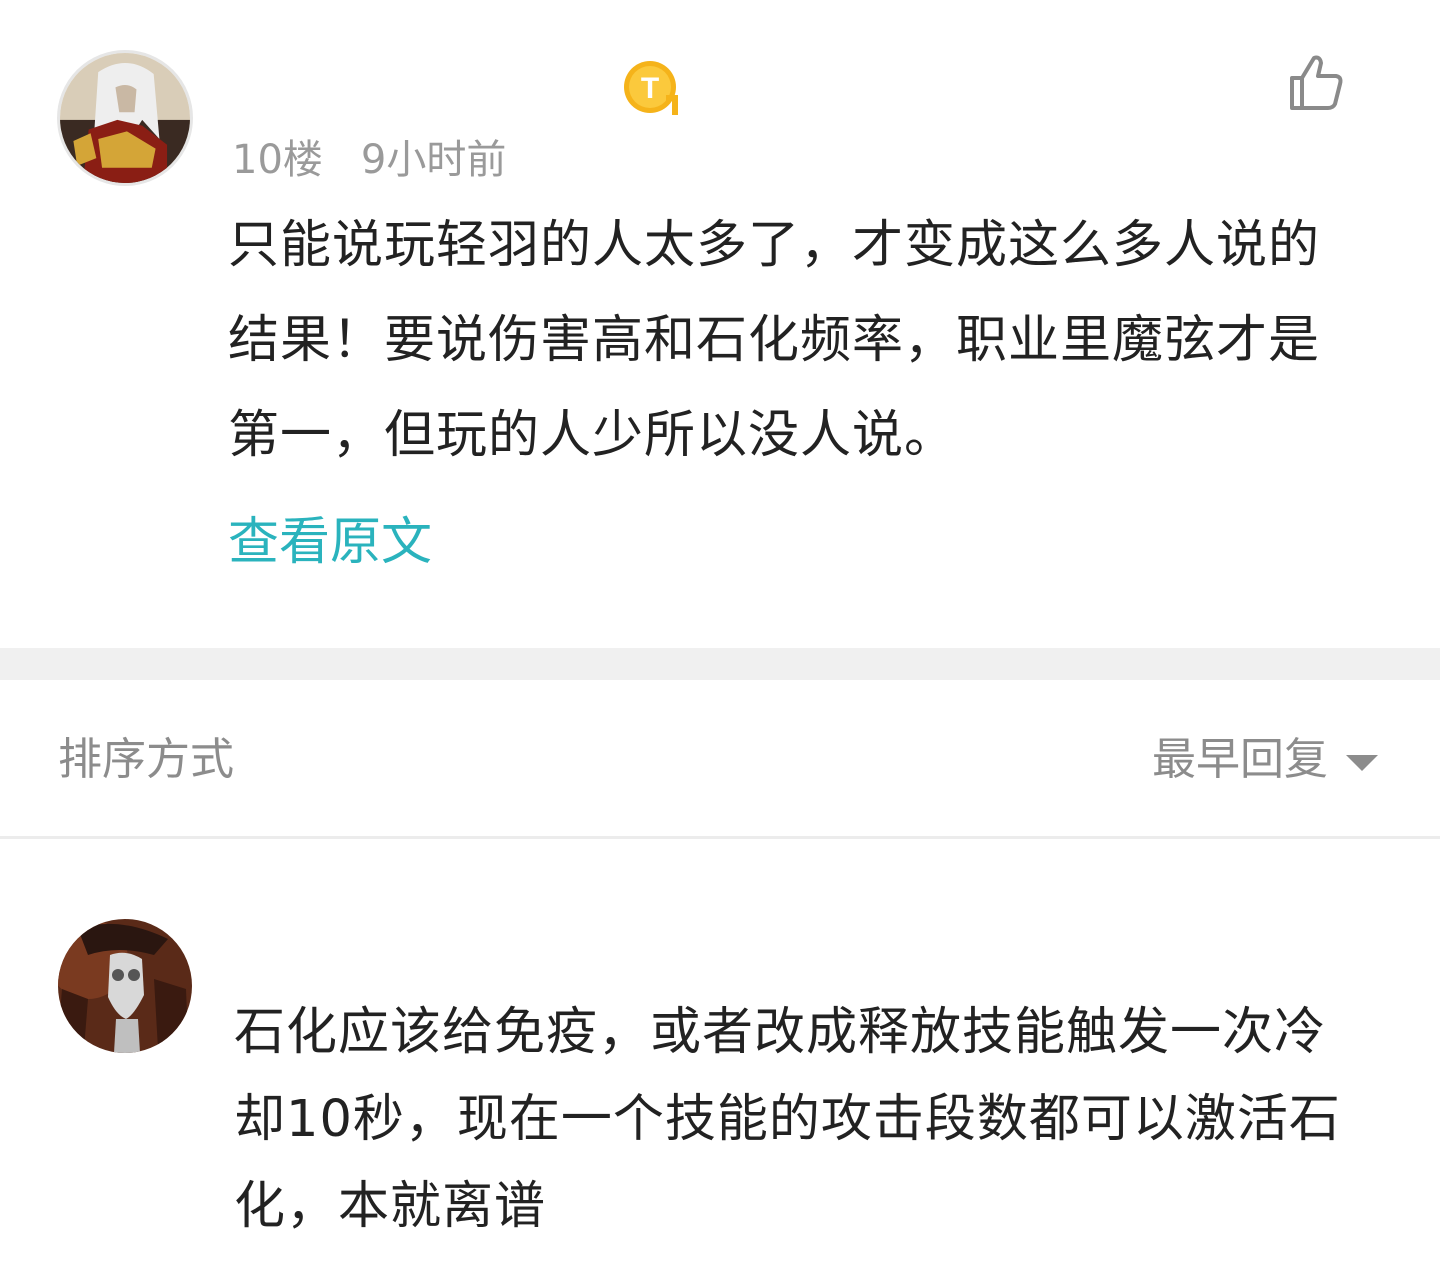 Image resolution: width=1440 pixels, height=1282 pixels. What do you see at coordinates (1240, 759) in the screenshot?
I see `sort-value: 最早回复` at bounding box center [1240, 759].